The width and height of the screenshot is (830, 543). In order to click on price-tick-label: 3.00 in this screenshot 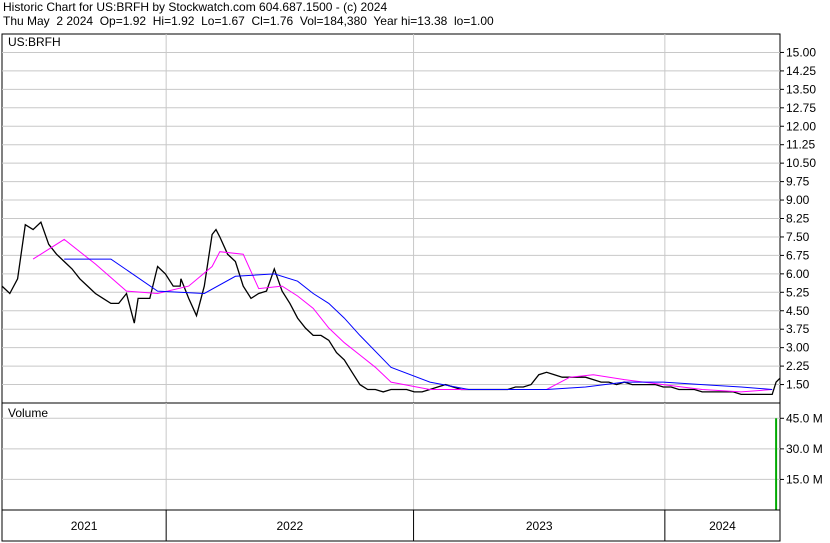, I will do `click(798, 348)`.